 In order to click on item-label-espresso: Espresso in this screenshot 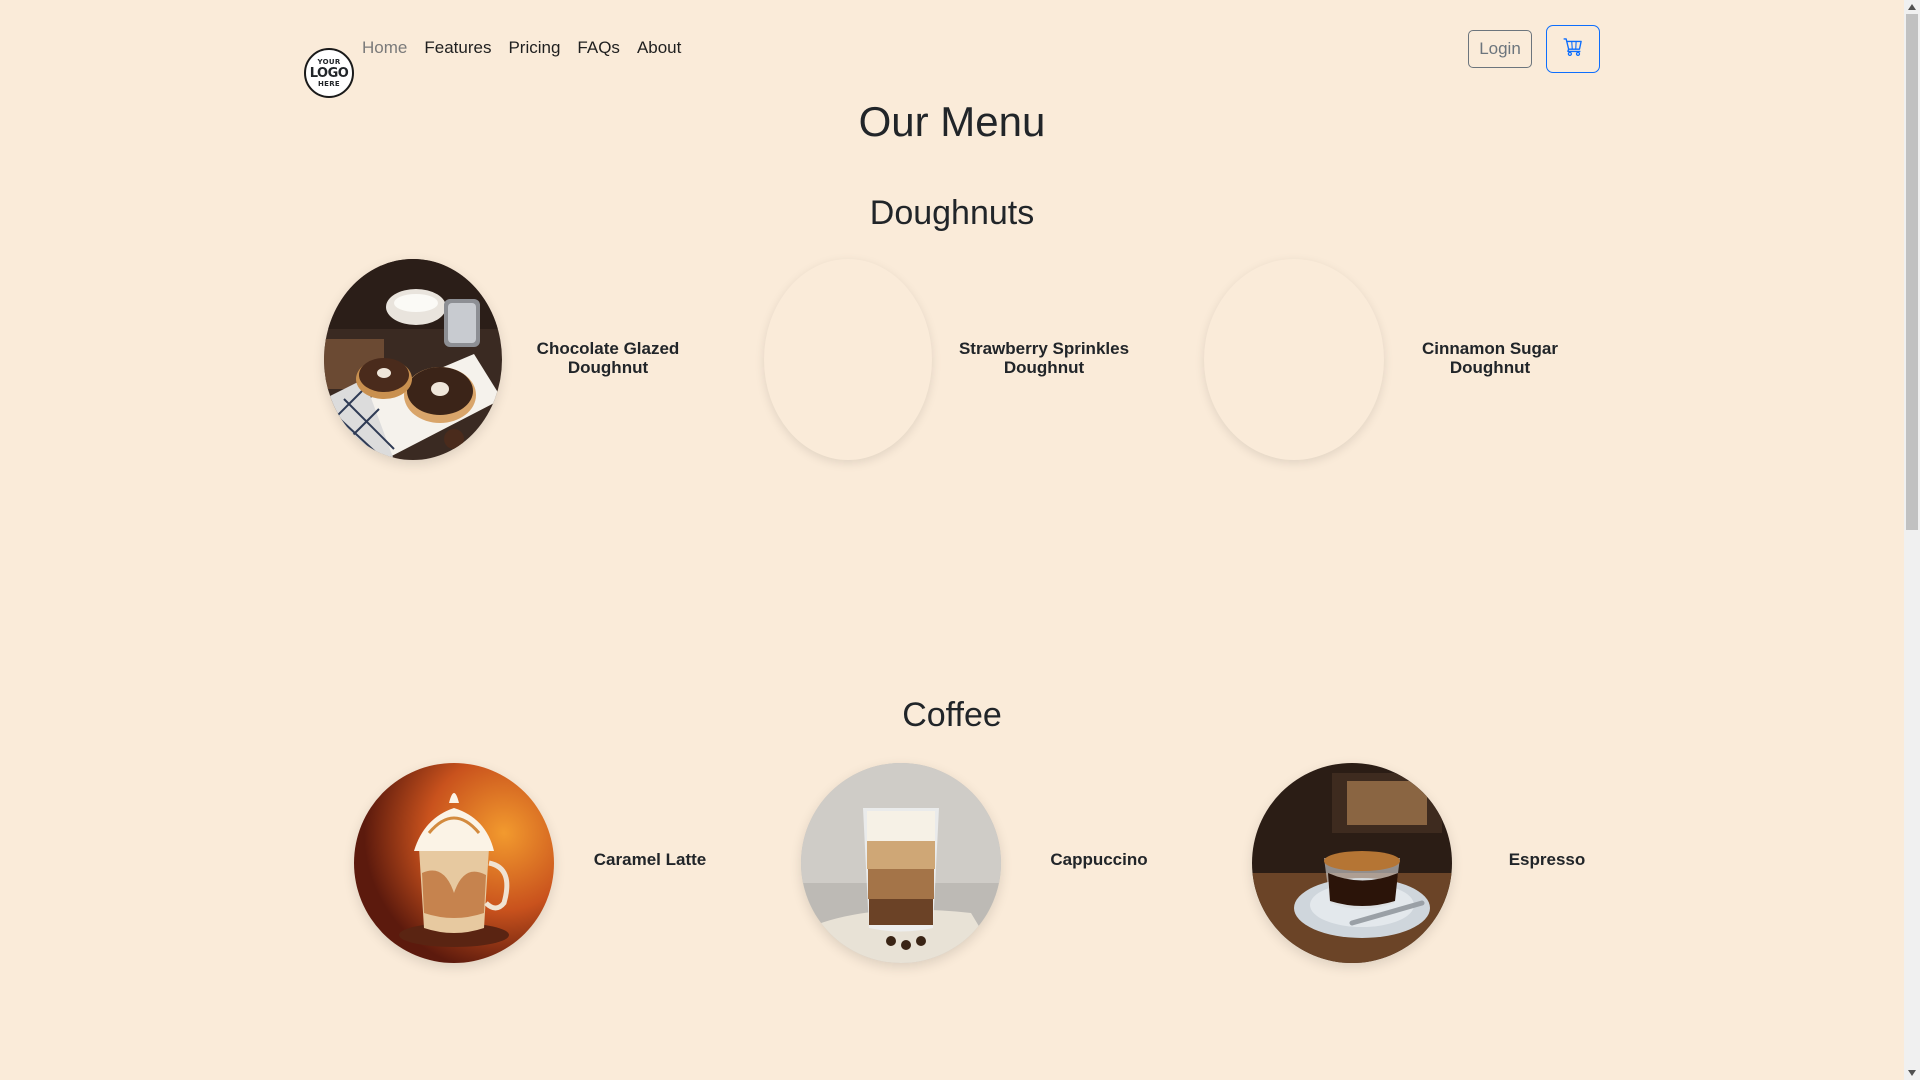, I will do `click(1547, 859)`.